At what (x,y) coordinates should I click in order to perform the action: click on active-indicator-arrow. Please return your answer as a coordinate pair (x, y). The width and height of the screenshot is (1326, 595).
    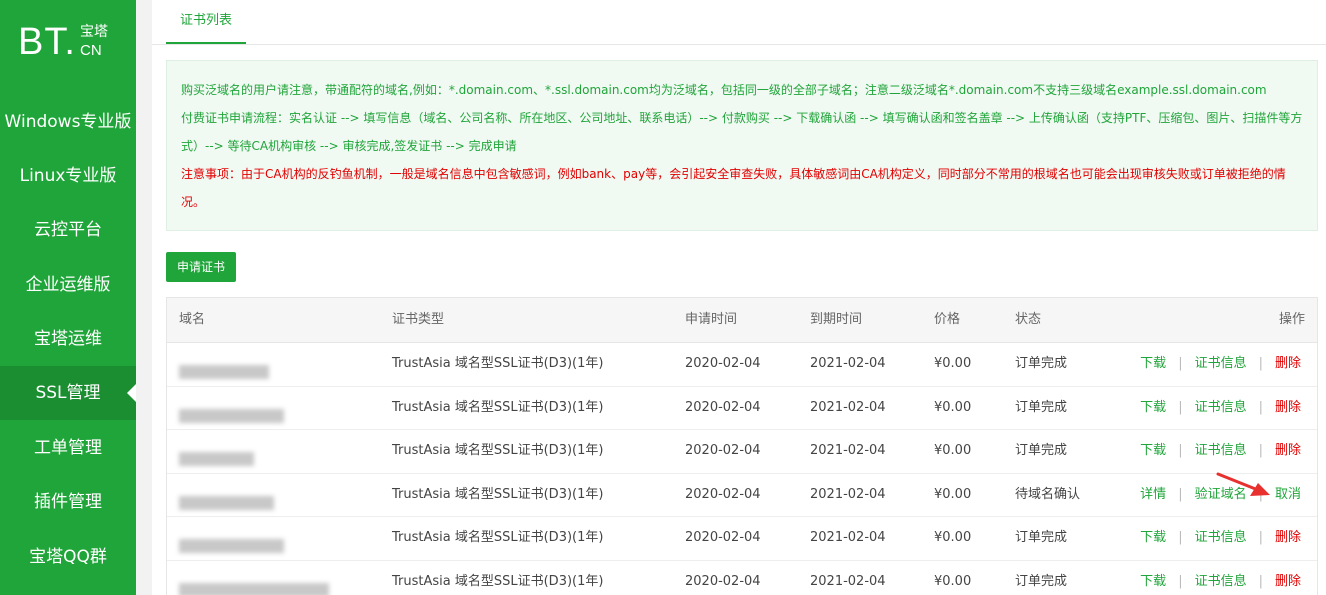
    Looking at the image, I should click on (131, 393).